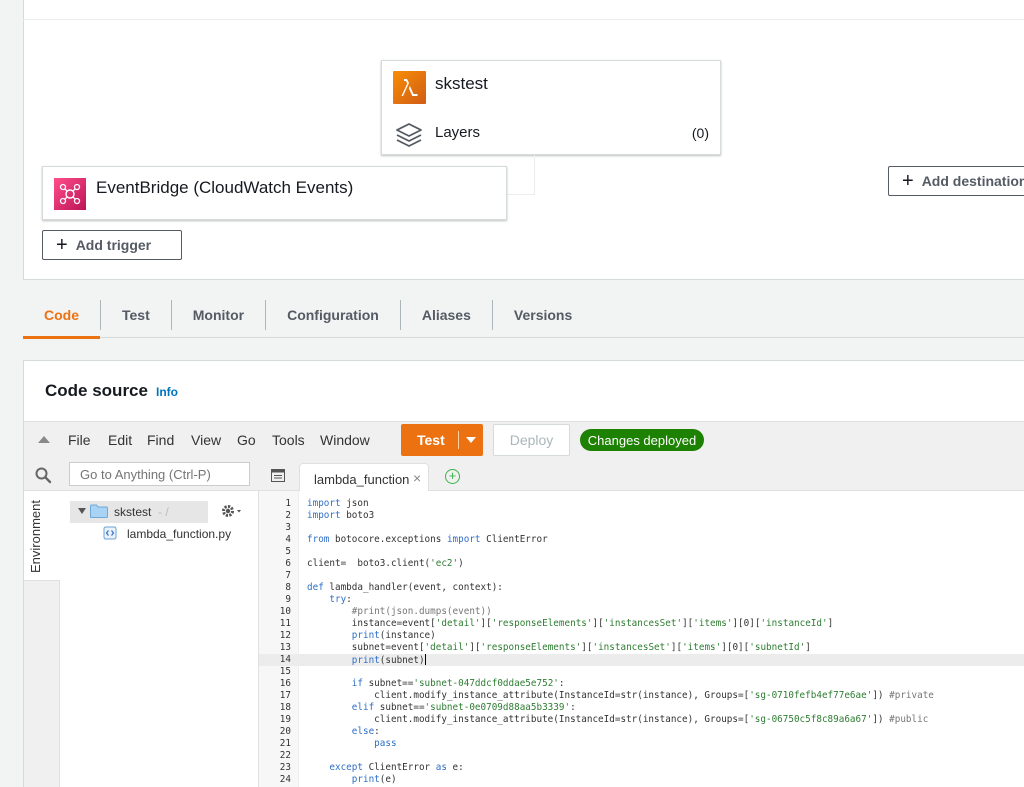  What do you see at coordinates (641, 504) in the screenshot?
I see `code-line: 1 import json` at bounding box center [641, 504].